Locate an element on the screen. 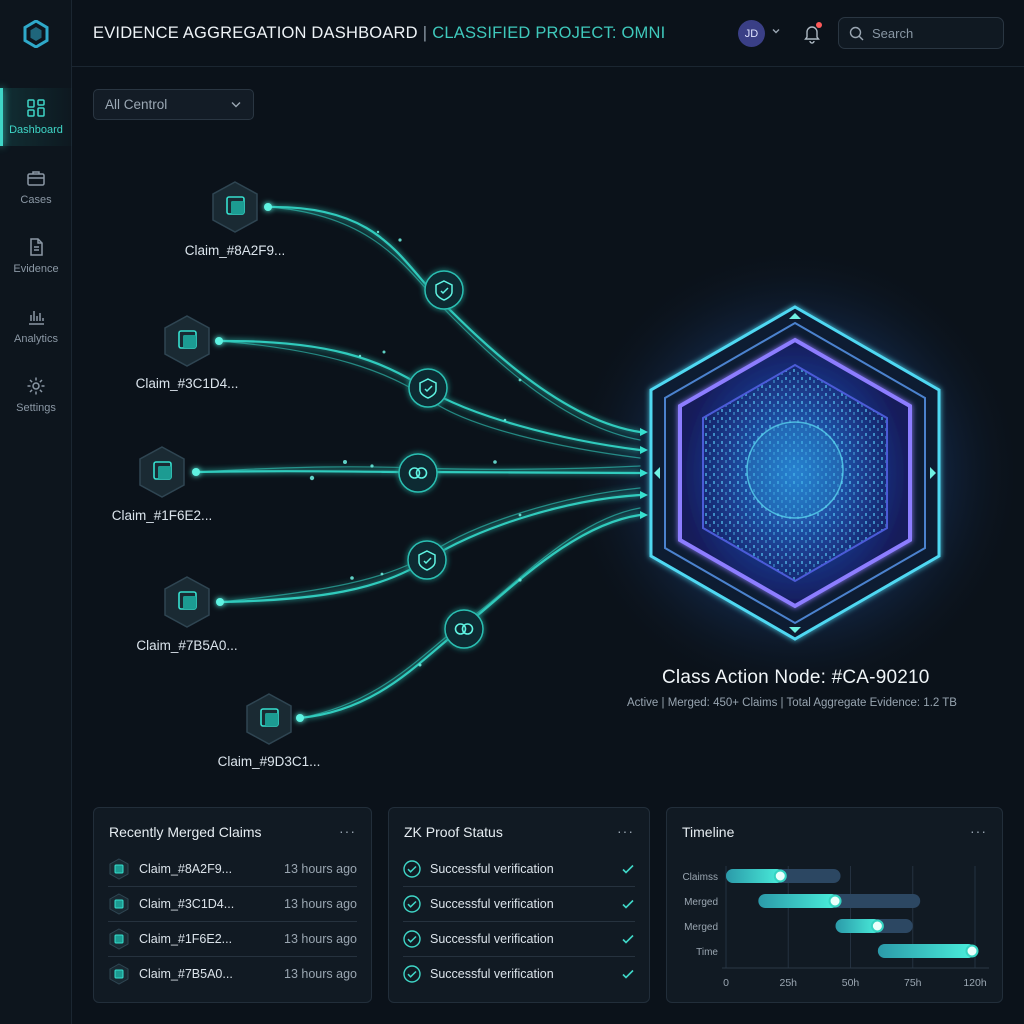  verification-nodes is located at coordinates (441, 459).